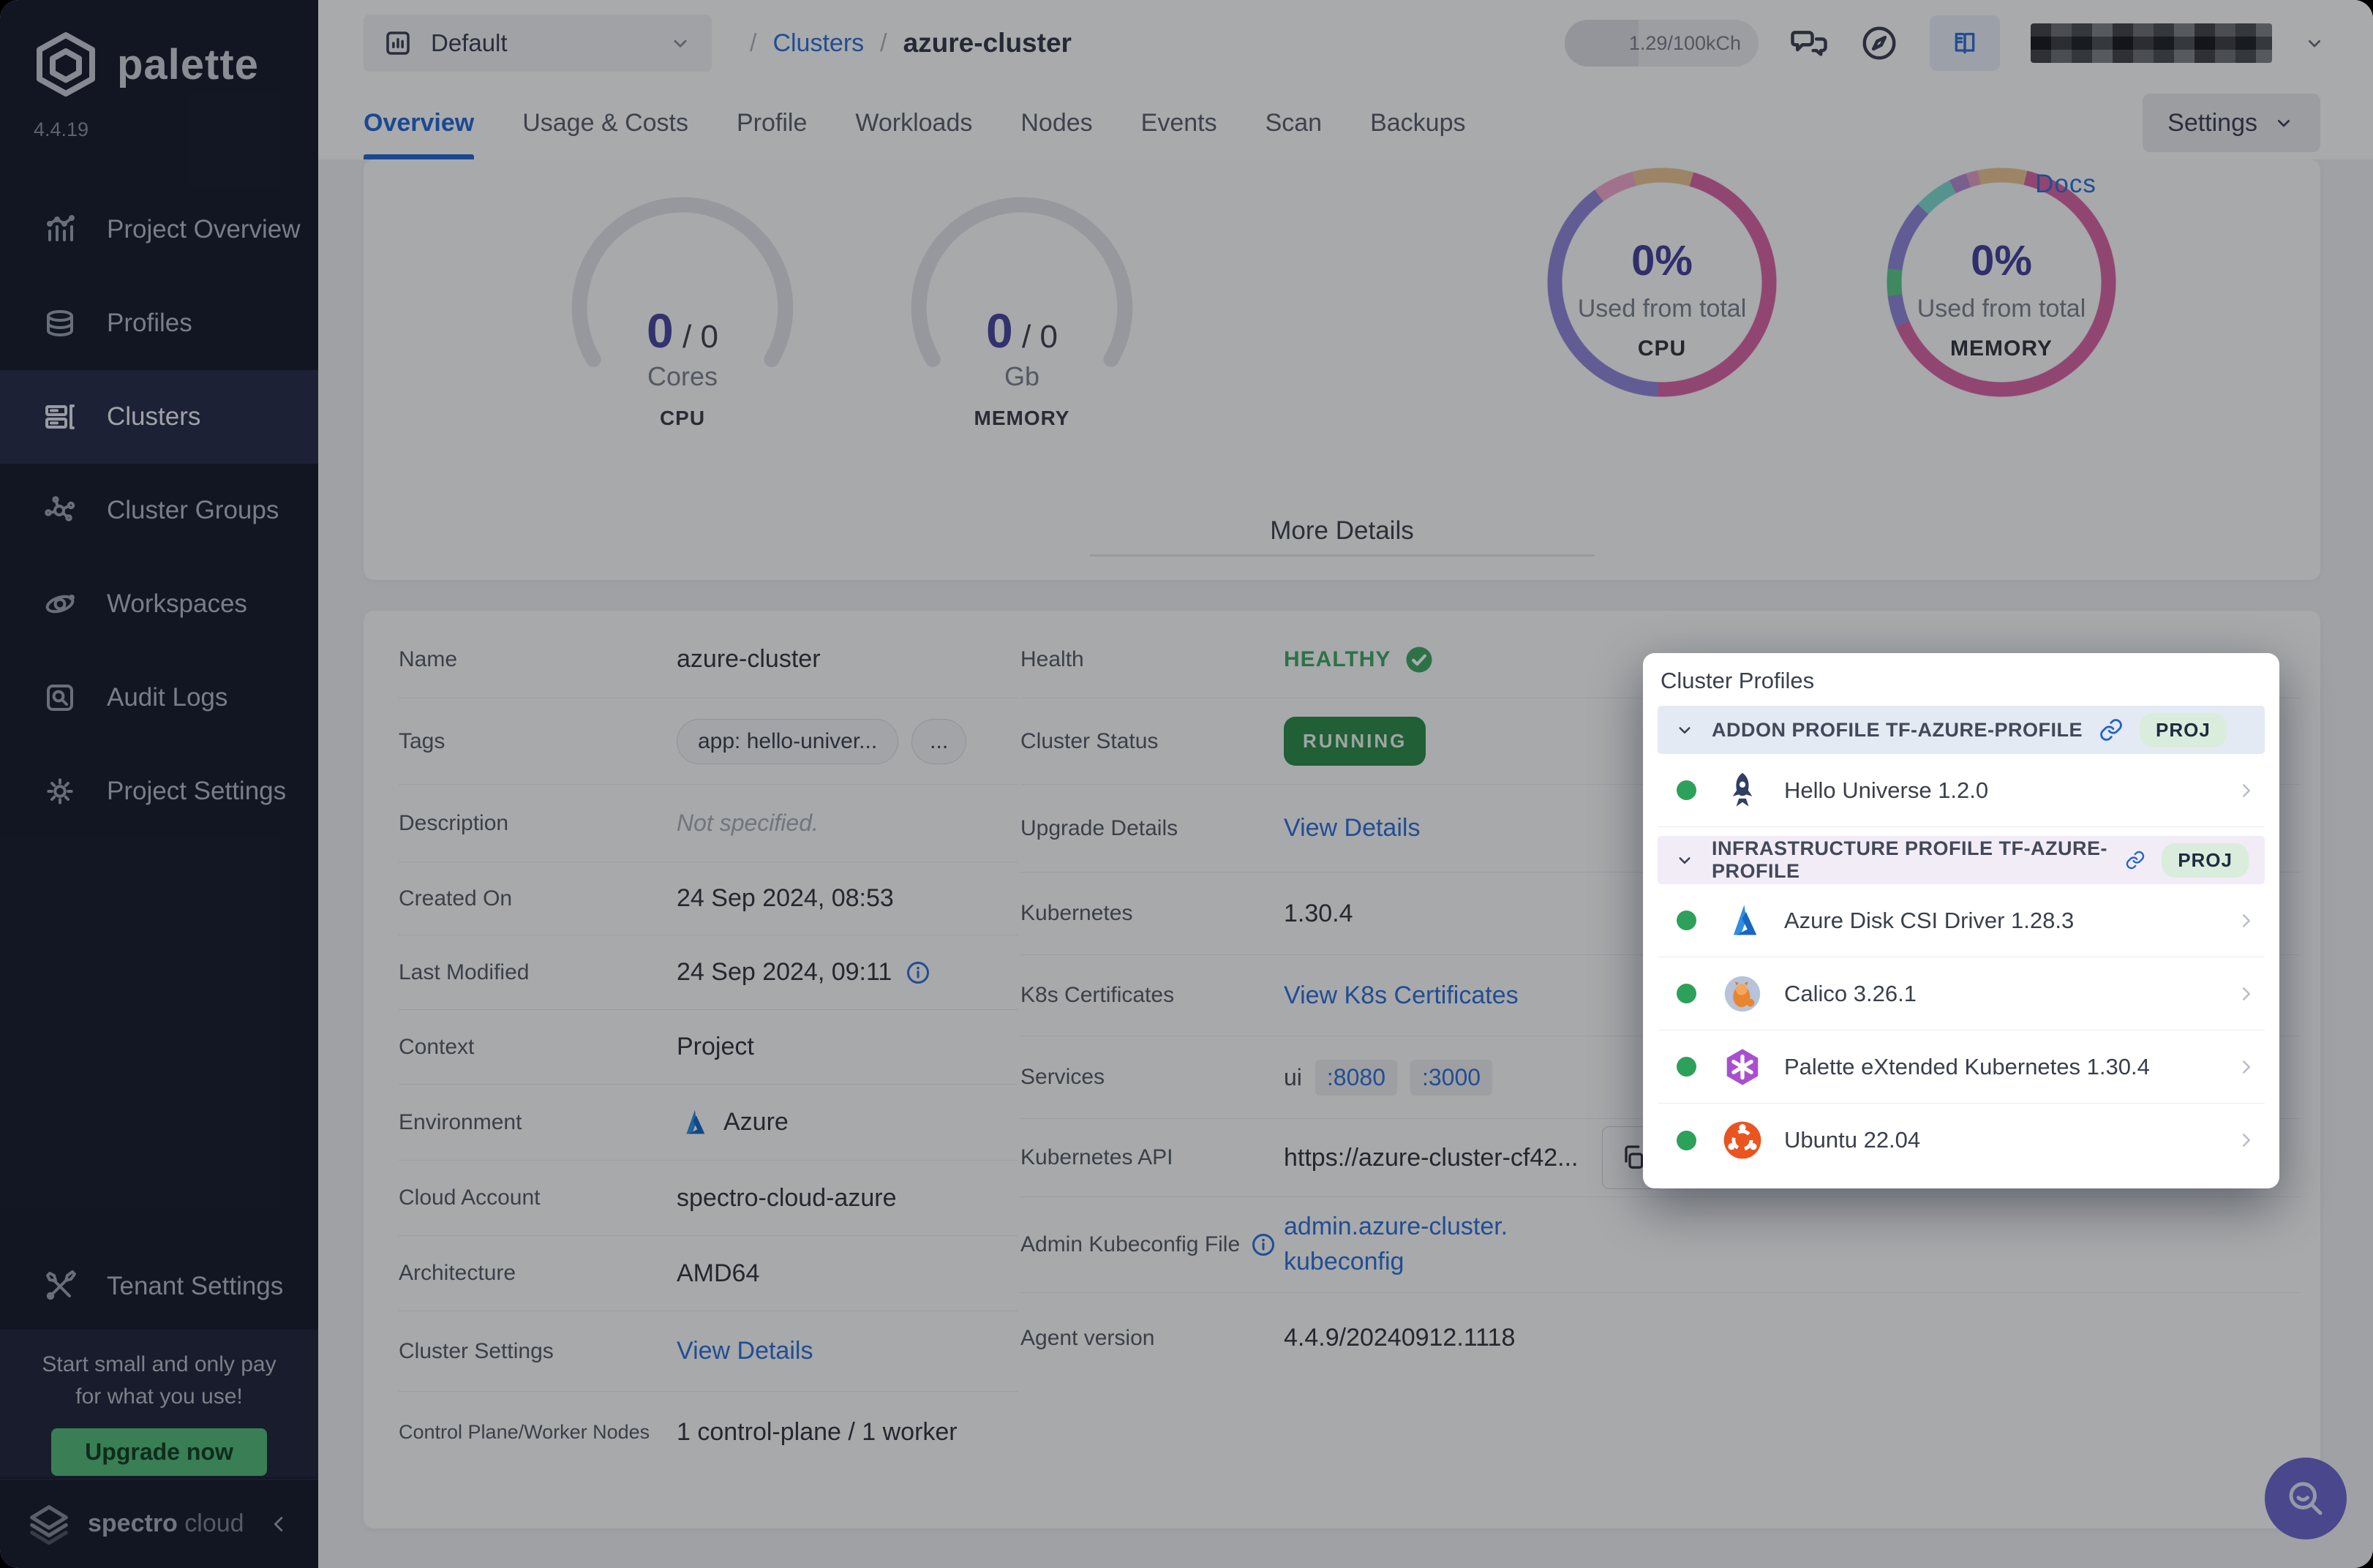  What do you see at coordinates (1962, 1140) in the screenshot?
I see `profile-layer-row-ubuntu: Ubuntu 22.04` at bounding box center [1962, 1140].